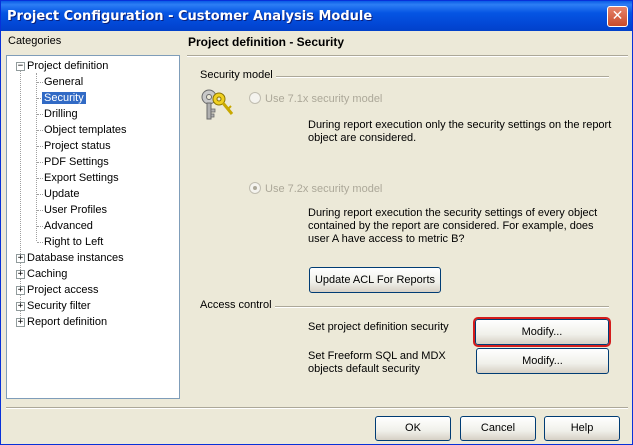 Image resolution: width=633 pixels, height=445 pixels. I want to click on tree-item-label: Advanced, so click(68, 226).